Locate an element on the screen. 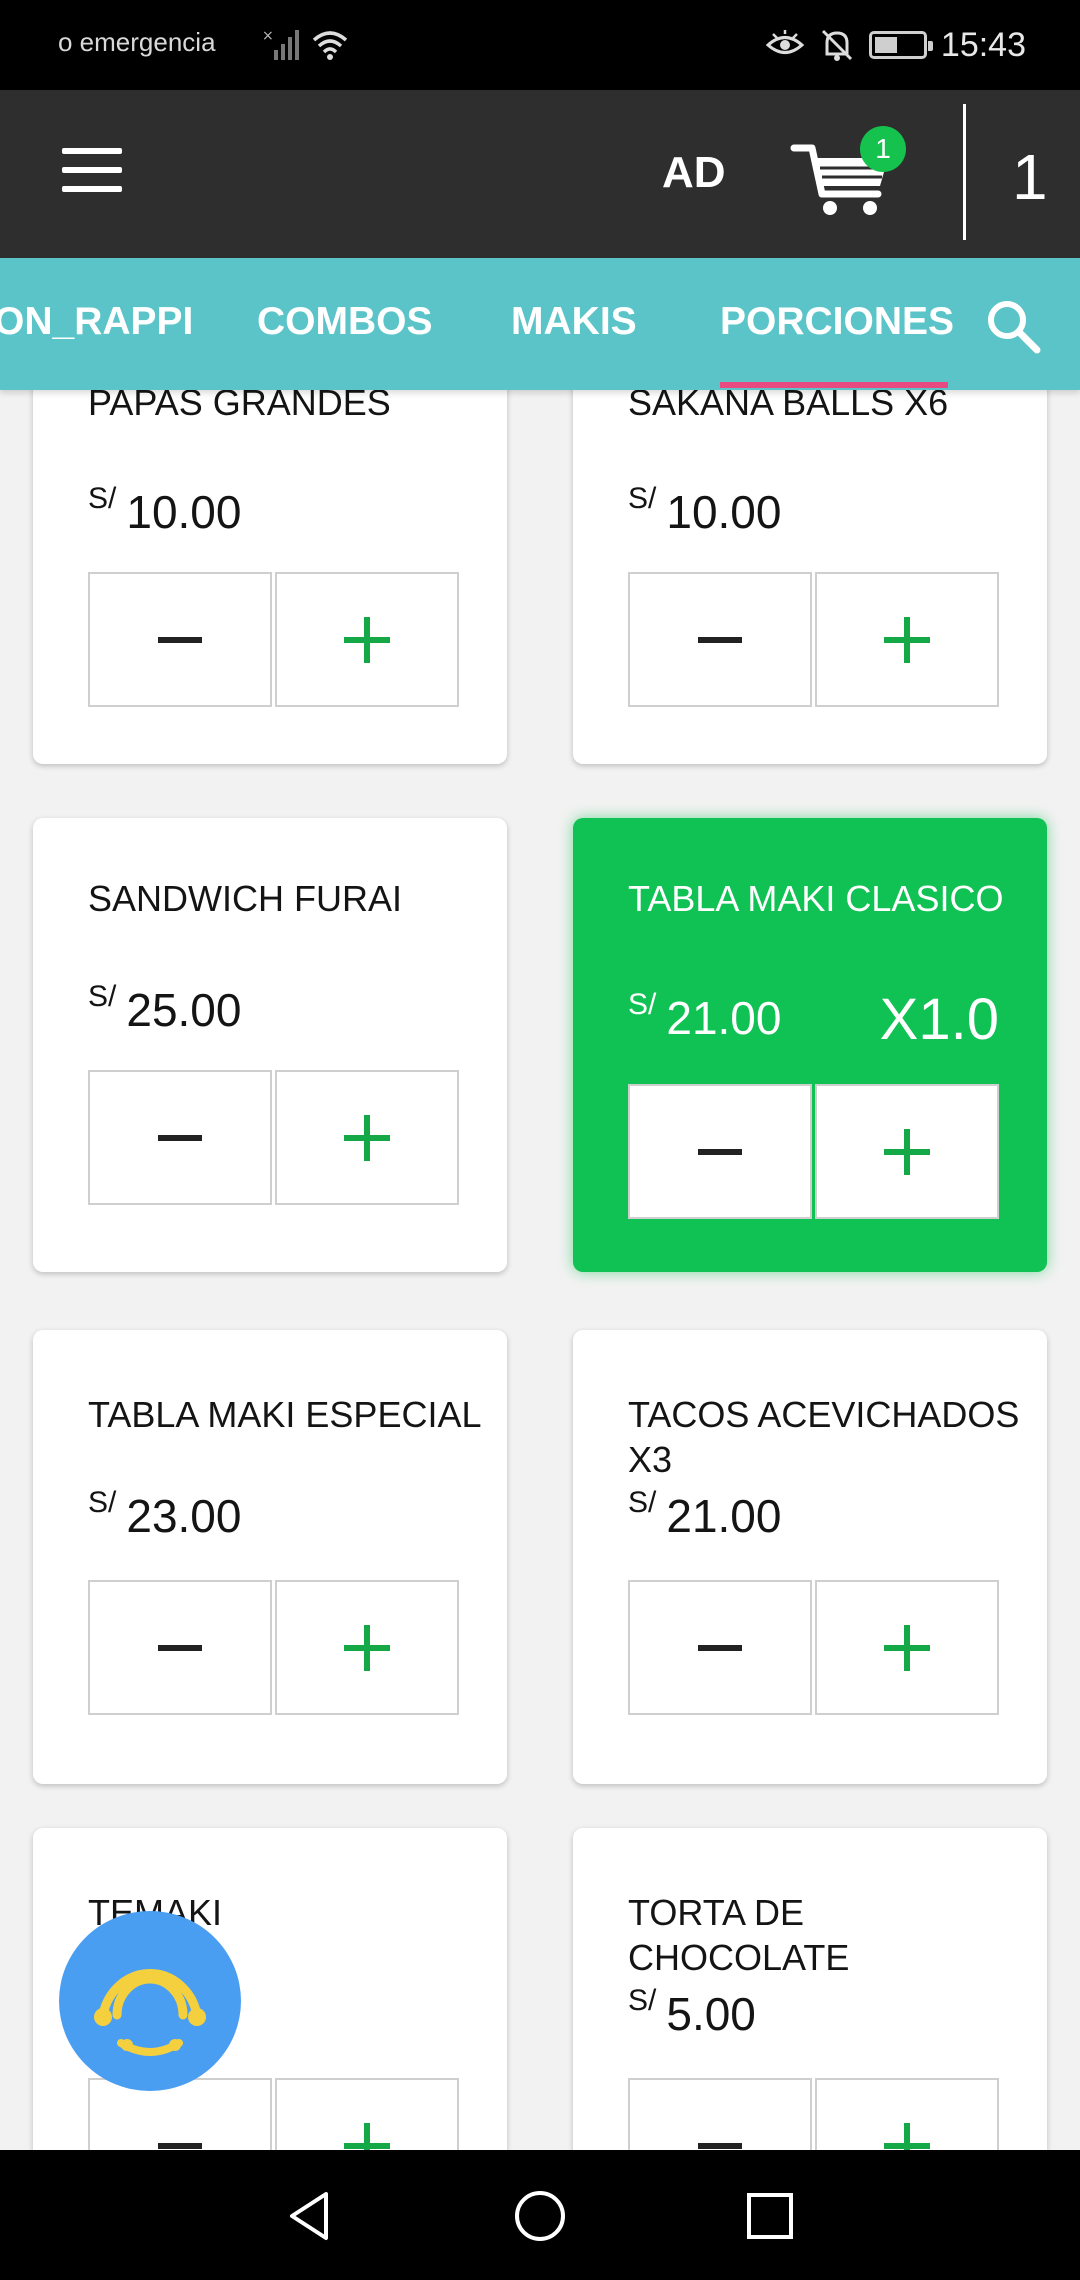  product-card-sandwich-furai: SANDWICH FURAI S/ 25.00 is located at coordinates (270, 1045).